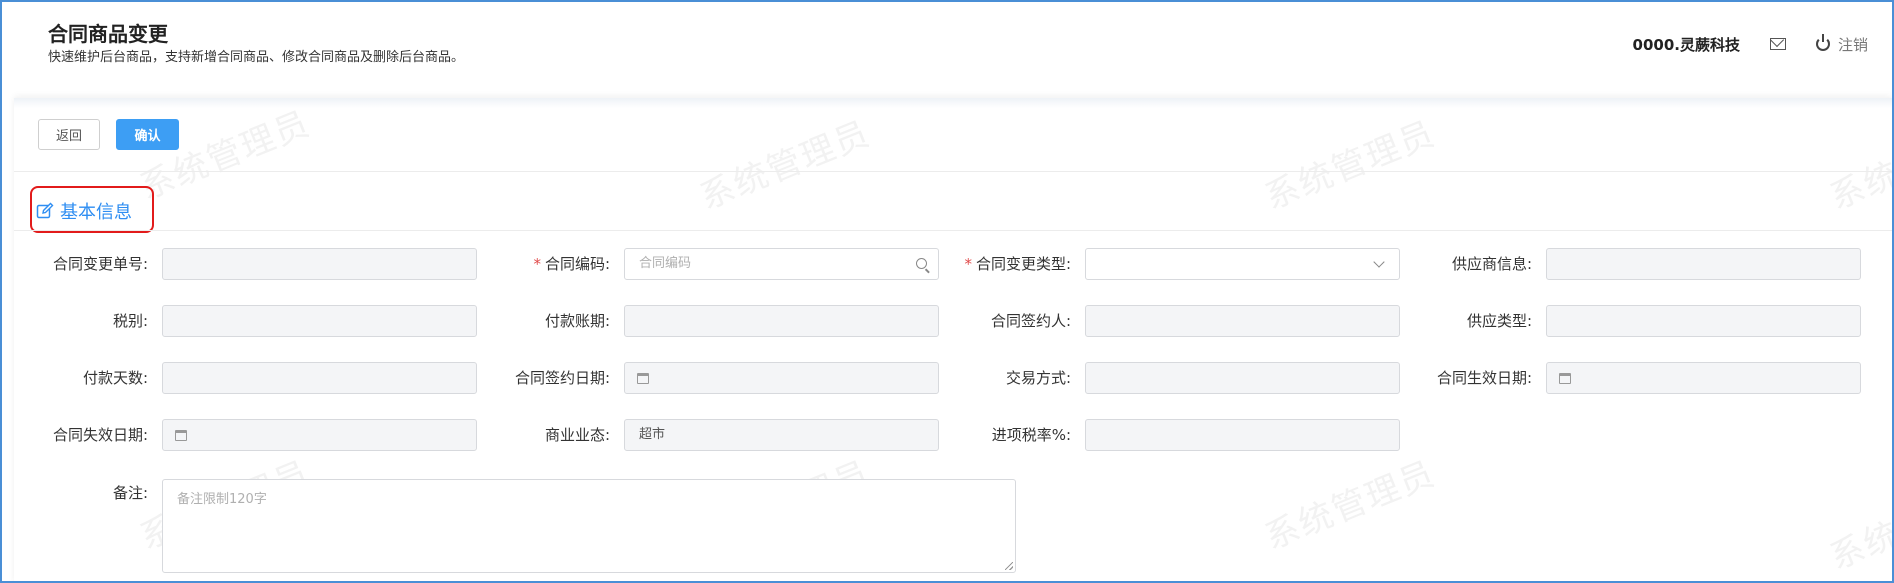 This screenshot has width=1894, height=583. I want to click on change-no-label: 合同变更单号:, so click(100, 264).